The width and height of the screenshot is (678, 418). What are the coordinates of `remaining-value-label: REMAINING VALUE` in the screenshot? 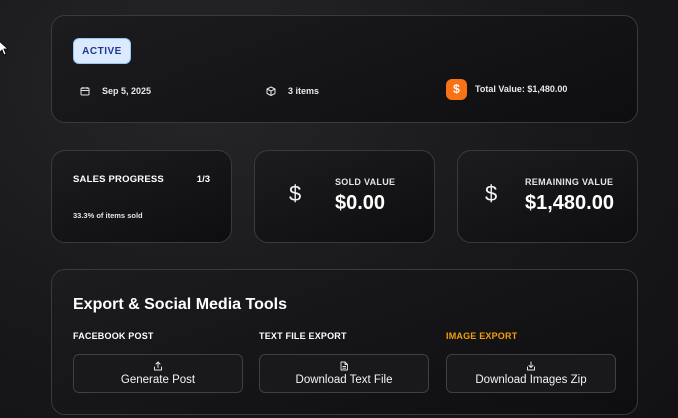 It's located at (569, 182).